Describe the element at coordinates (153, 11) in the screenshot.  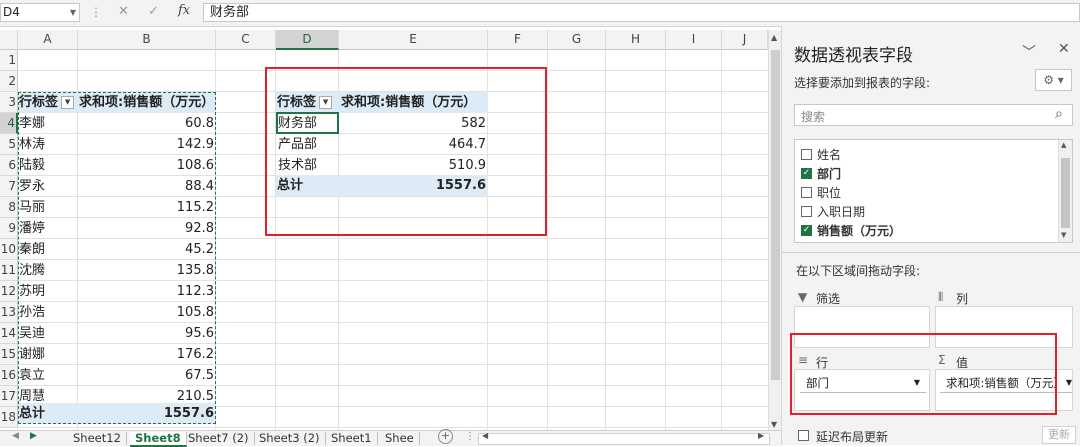
I see `enter-icon: ✓` at that location.